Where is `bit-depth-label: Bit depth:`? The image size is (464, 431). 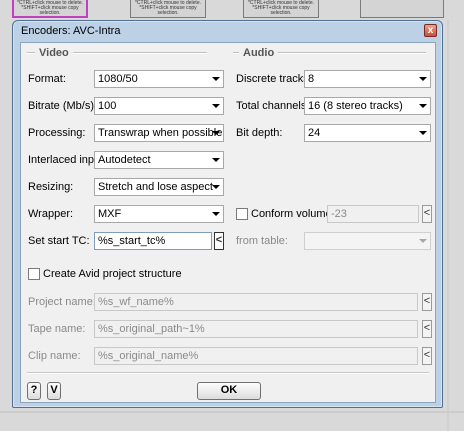 bit-depth-label: Bit depth: is located at coordinates (259, 133).